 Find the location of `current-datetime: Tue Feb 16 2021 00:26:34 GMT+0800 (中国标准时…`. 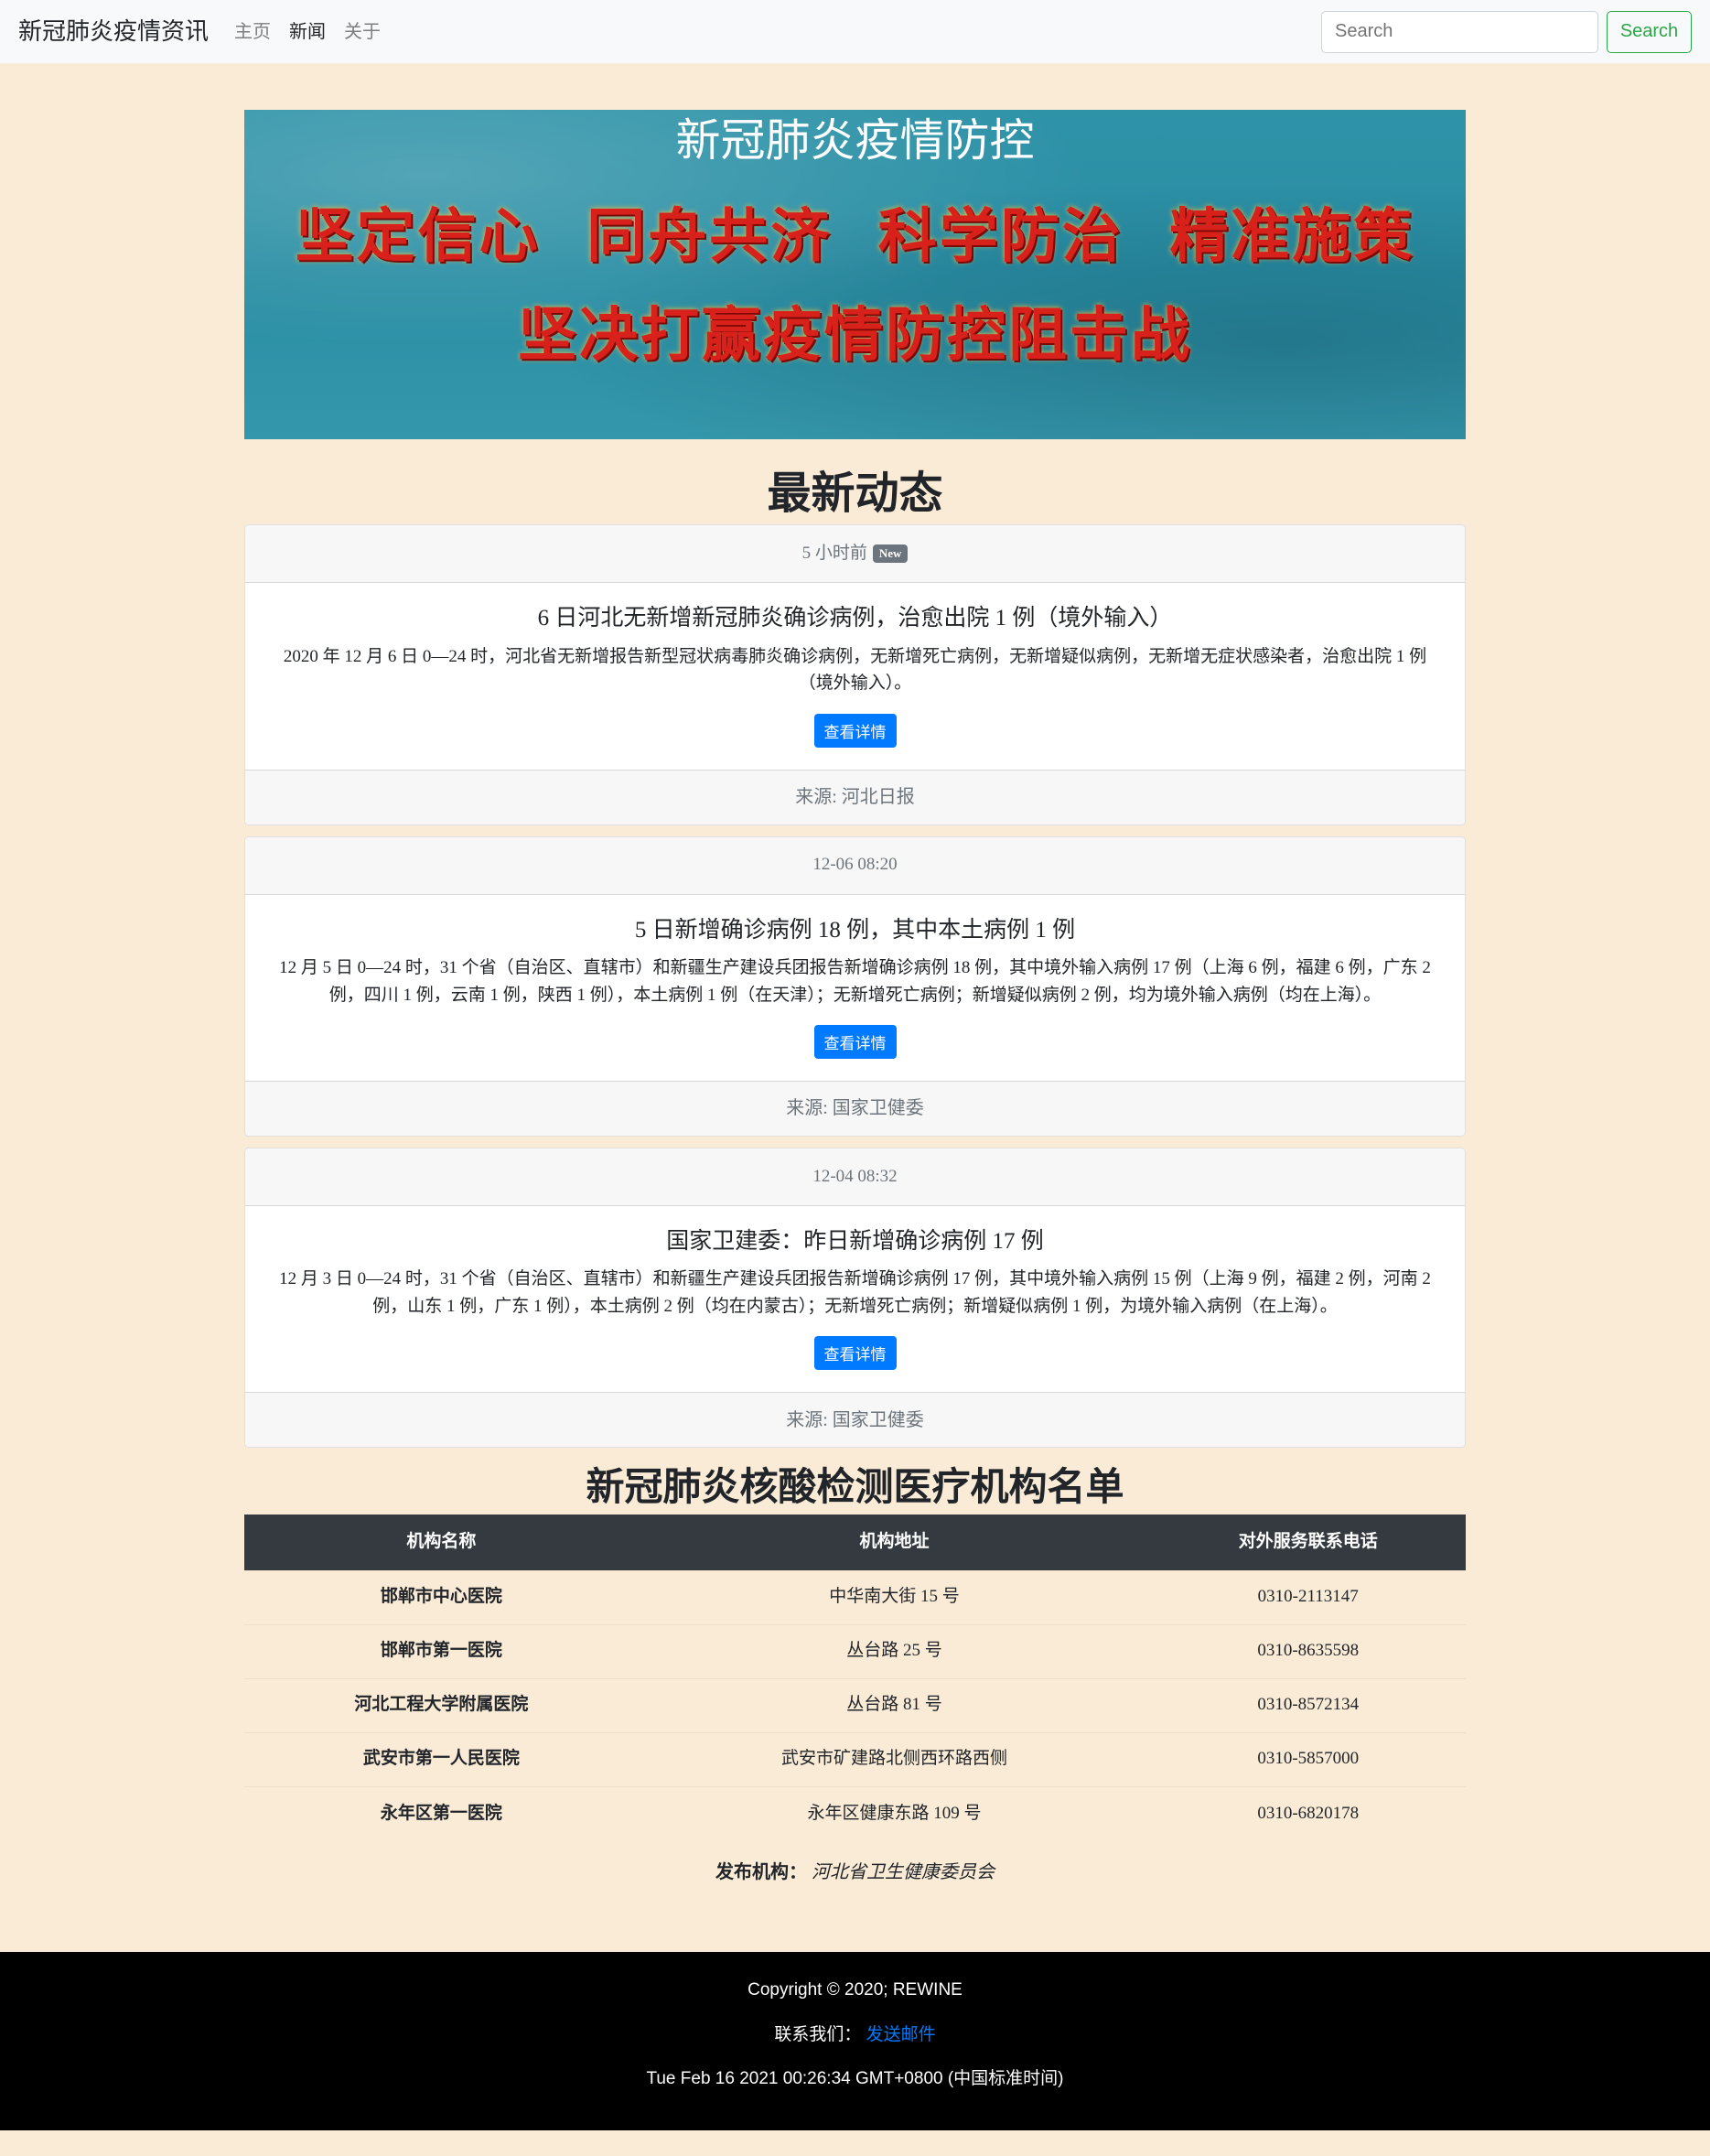

current-datetime: Tue Feb 16 2021 00:26:34 GMT+0800 (中国标准时… is located at coordinates (855, 2079).